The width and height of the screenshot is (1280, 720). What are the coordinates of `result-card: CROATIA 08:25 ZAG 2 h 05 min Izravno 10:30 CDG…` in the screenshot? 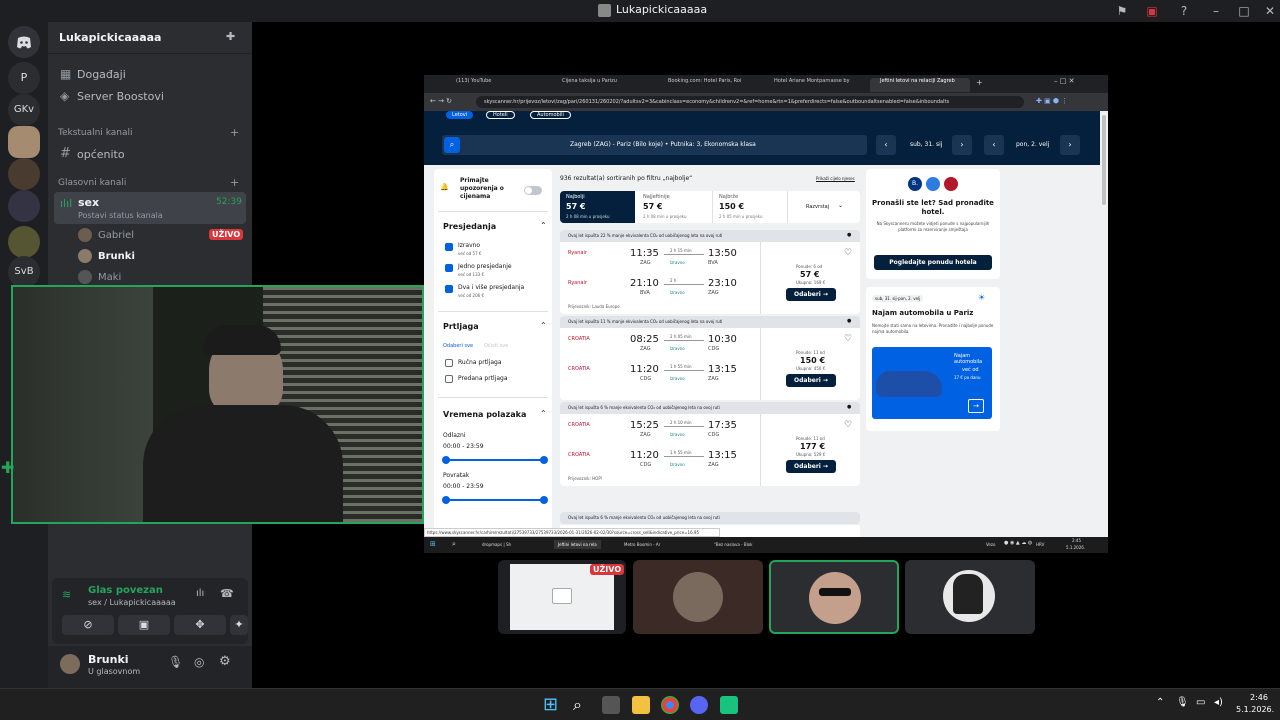 It's located at (710, 364).